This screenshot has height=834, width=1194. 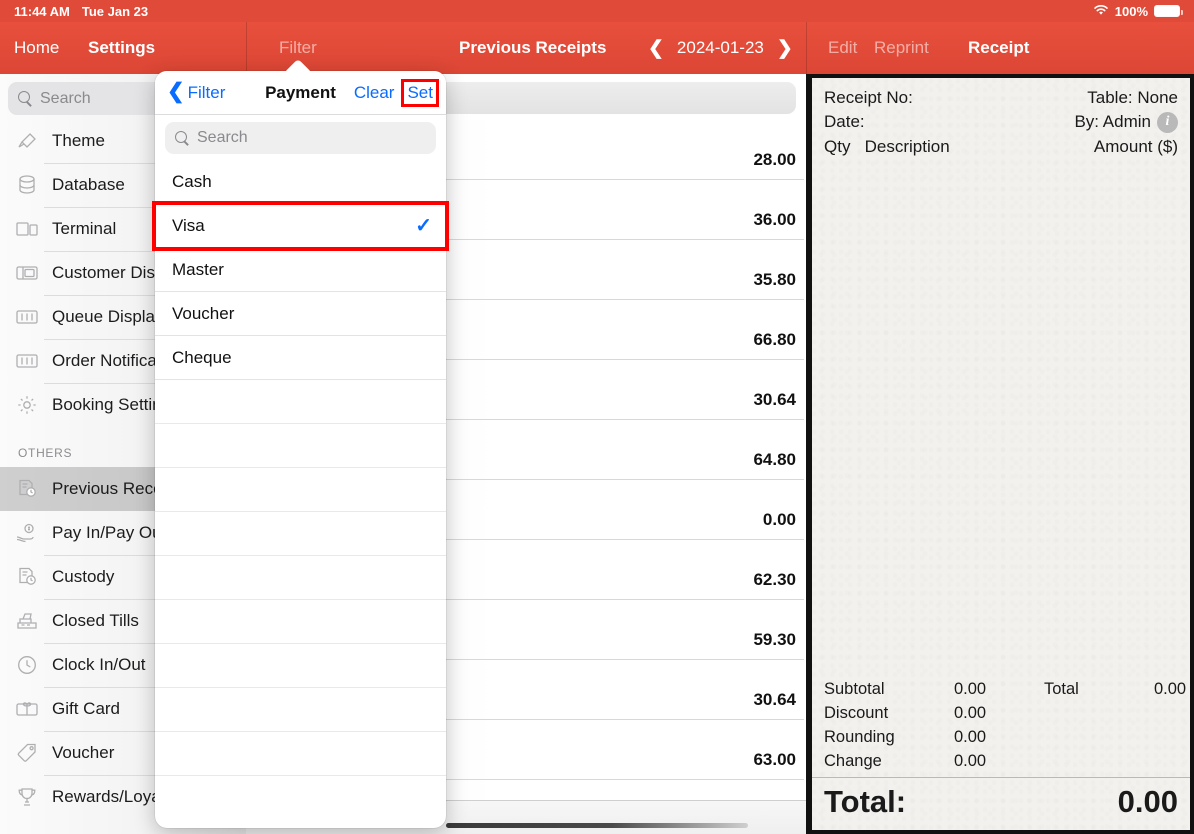 What do you see at coordinates (108, 316) in the screenshot?
I see `sidebar-item-label: Queue Display` at bounding box center [108, 316].